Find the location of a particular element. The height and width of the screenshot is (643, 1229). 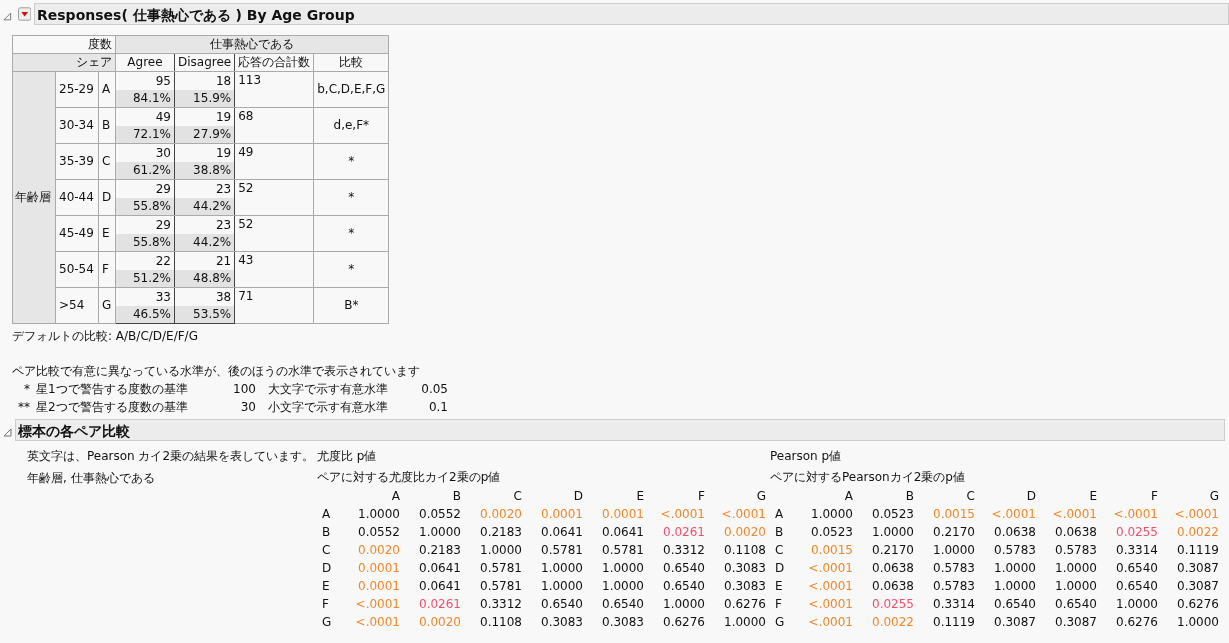

column-header: D is located at coordinates (1030, 496).